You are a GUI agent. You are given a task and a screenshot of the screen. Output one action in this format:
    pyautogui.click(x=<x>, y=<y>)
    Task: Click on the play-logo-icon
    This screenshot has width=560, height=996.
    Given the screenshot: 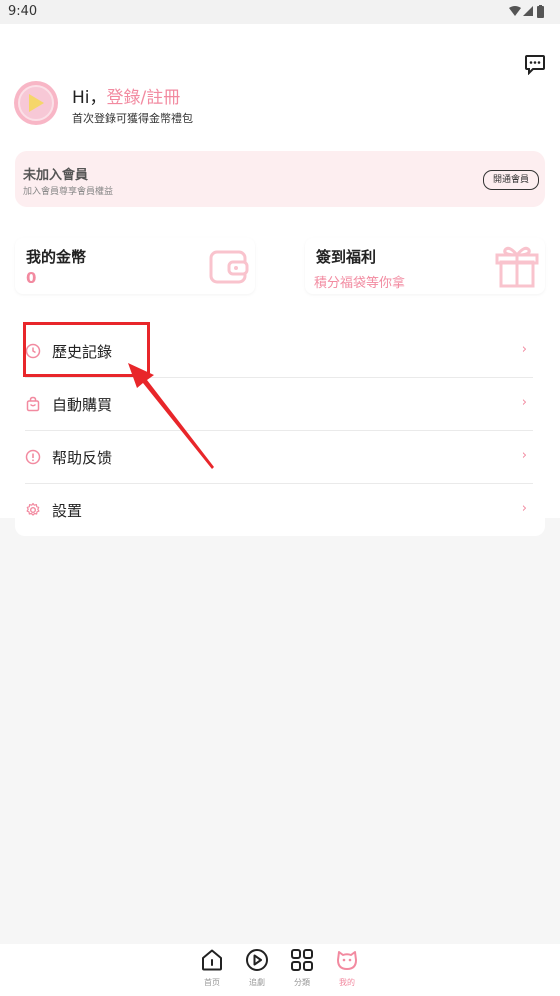 What is the action you would take?
    pyautogui.click(x=36, y=103)
    